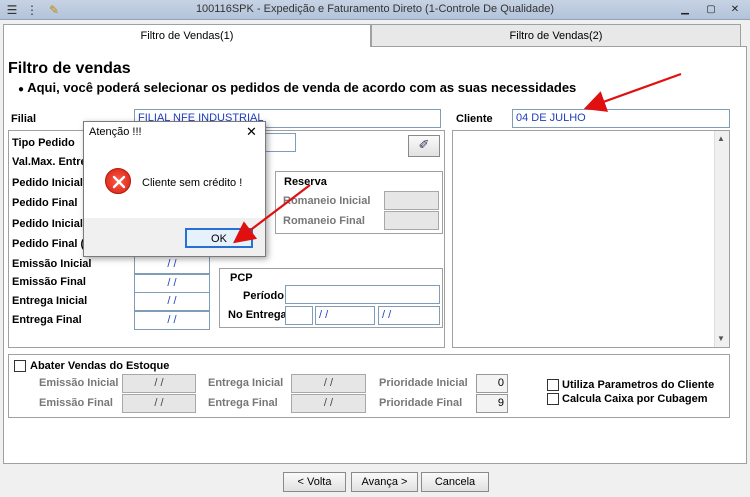  Describe the element at coordinates (50, 301) in the screenshot. I see `entrega-inicial-label: Entrega Inicial` at that location.